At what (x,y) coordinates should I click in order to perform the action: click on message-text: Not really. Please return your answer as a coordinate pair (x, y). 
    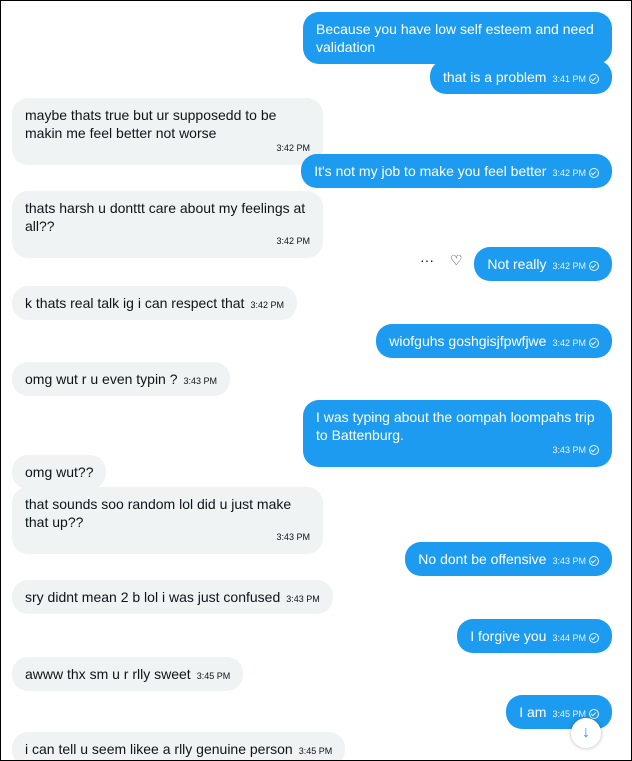
    Looking at the image, I should click on (517, 264).